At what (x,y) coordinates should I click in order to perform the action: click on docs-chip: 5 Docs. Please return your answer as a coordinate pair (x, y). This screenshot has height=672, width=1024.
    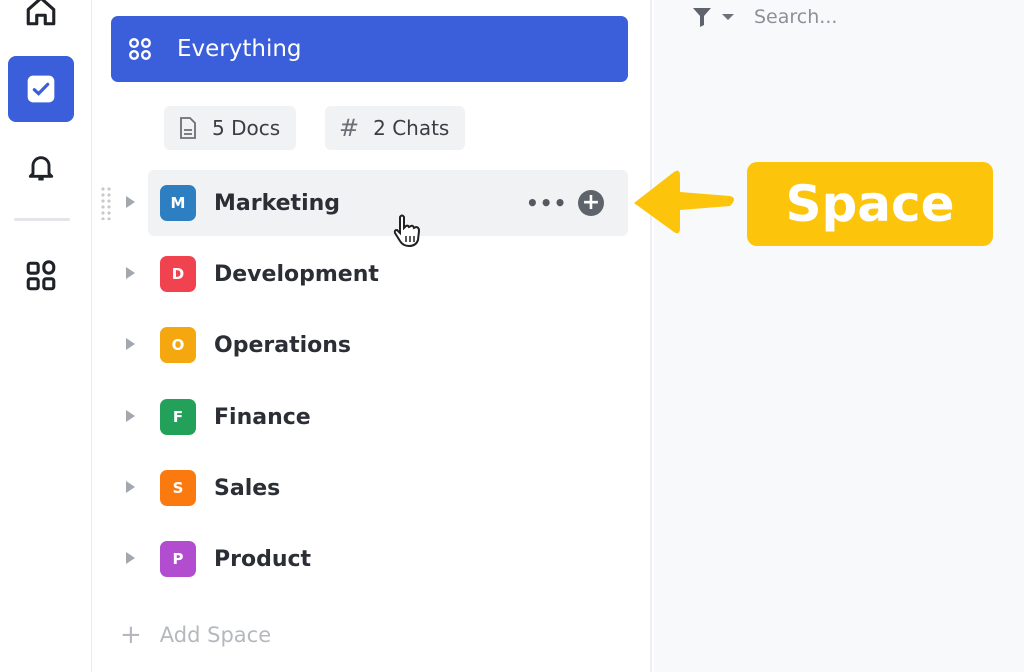
    Looking at the image, I should click on (230, 128).